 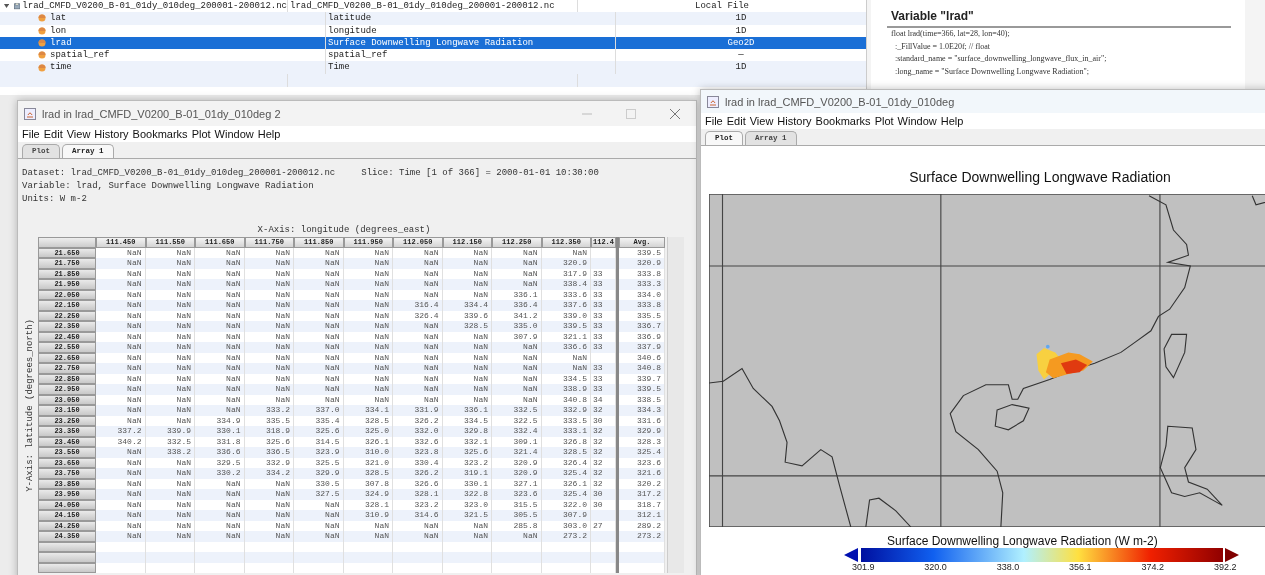 I want to click on table-cell: 337.2, so click(x=121, y=431).